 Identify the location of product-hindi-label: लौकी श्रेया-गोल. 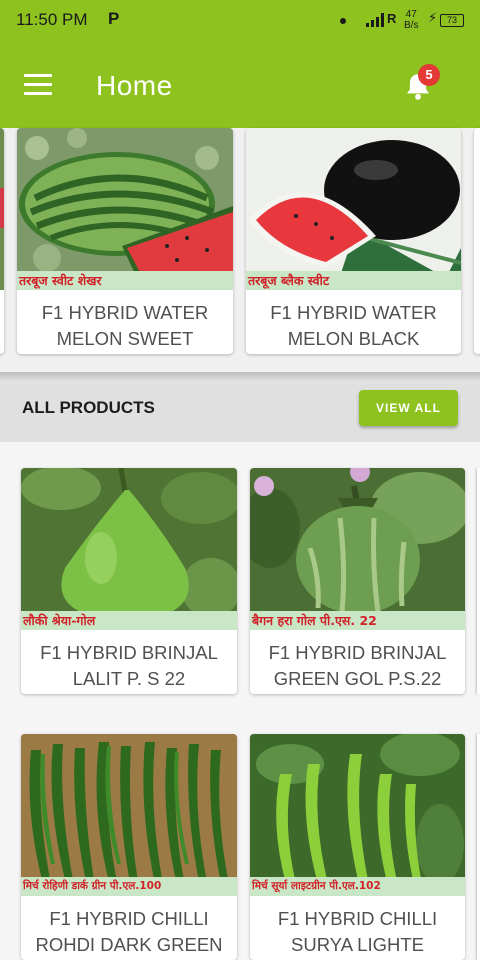
(129, 620).